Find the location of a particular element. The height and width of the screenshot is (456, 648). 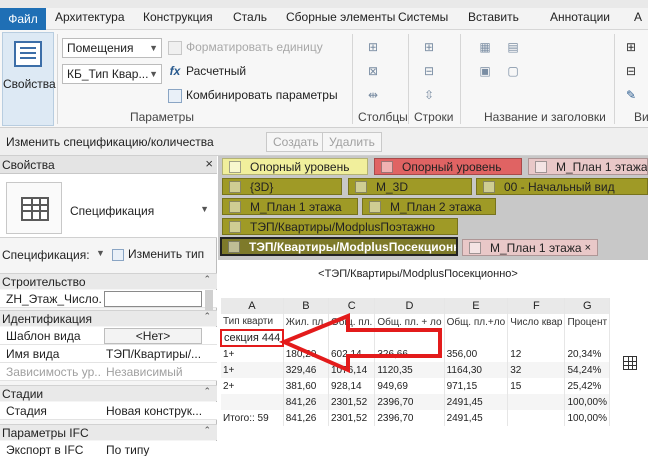

function-icon: fx is located at coordinates (175, 71).